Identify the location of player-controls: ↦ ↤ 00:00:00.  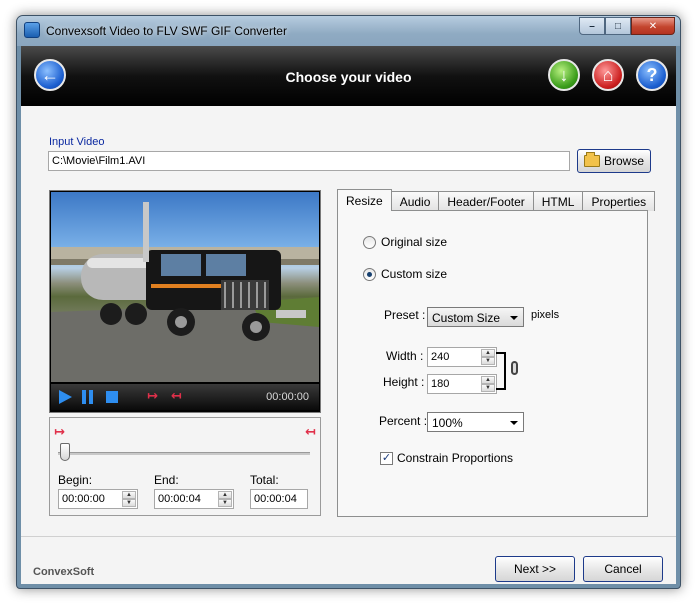
(185, 397).